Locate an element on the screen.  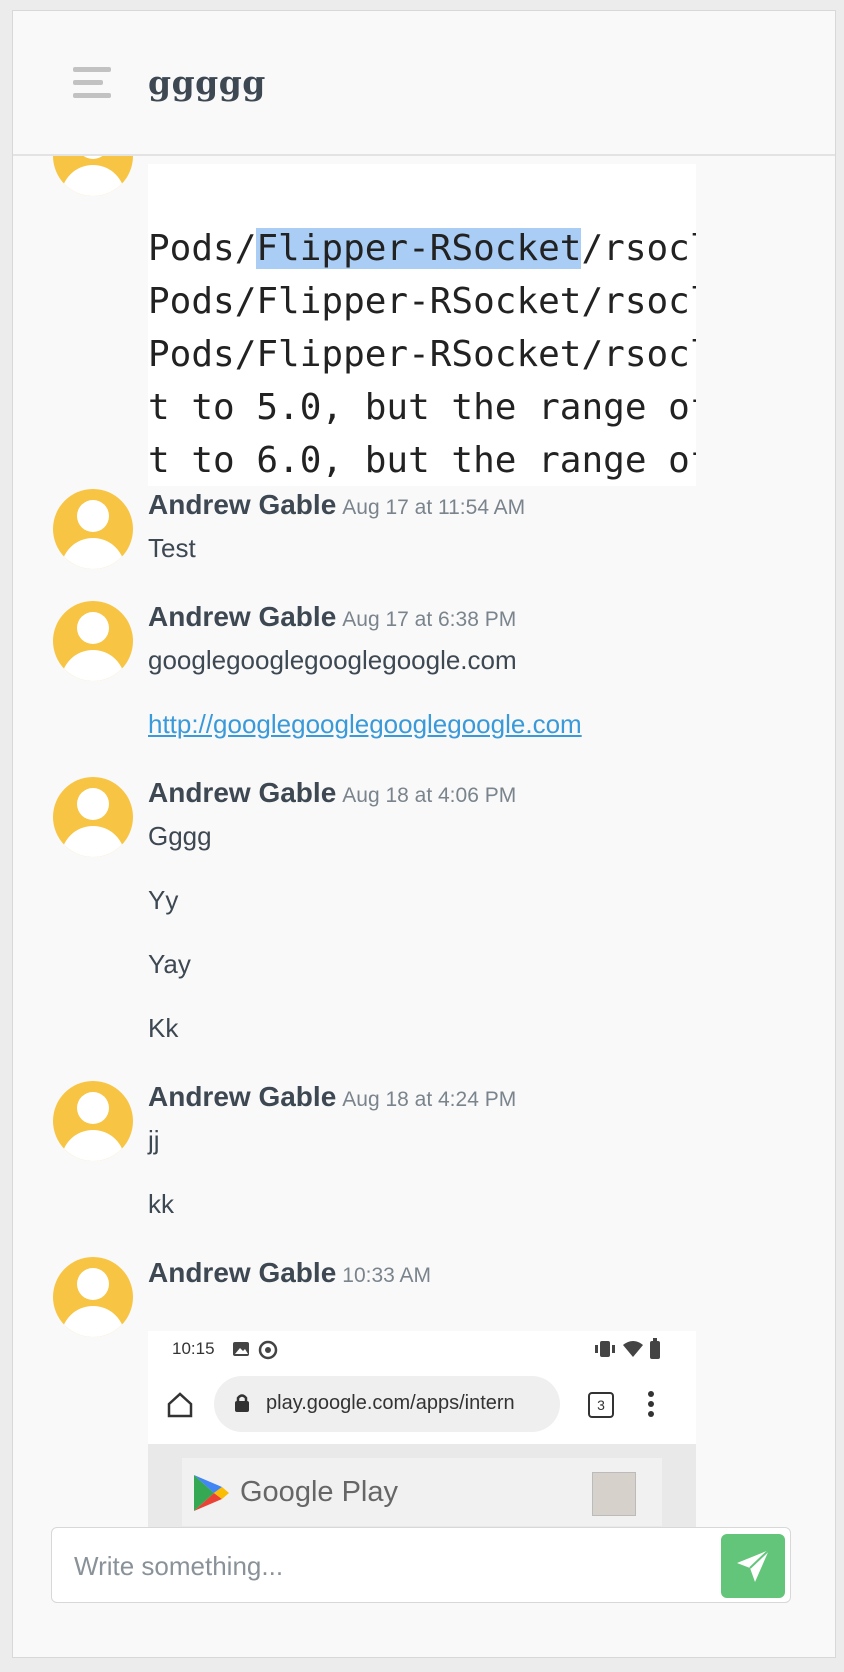
message-composer is located at coordinates (421, 1565).